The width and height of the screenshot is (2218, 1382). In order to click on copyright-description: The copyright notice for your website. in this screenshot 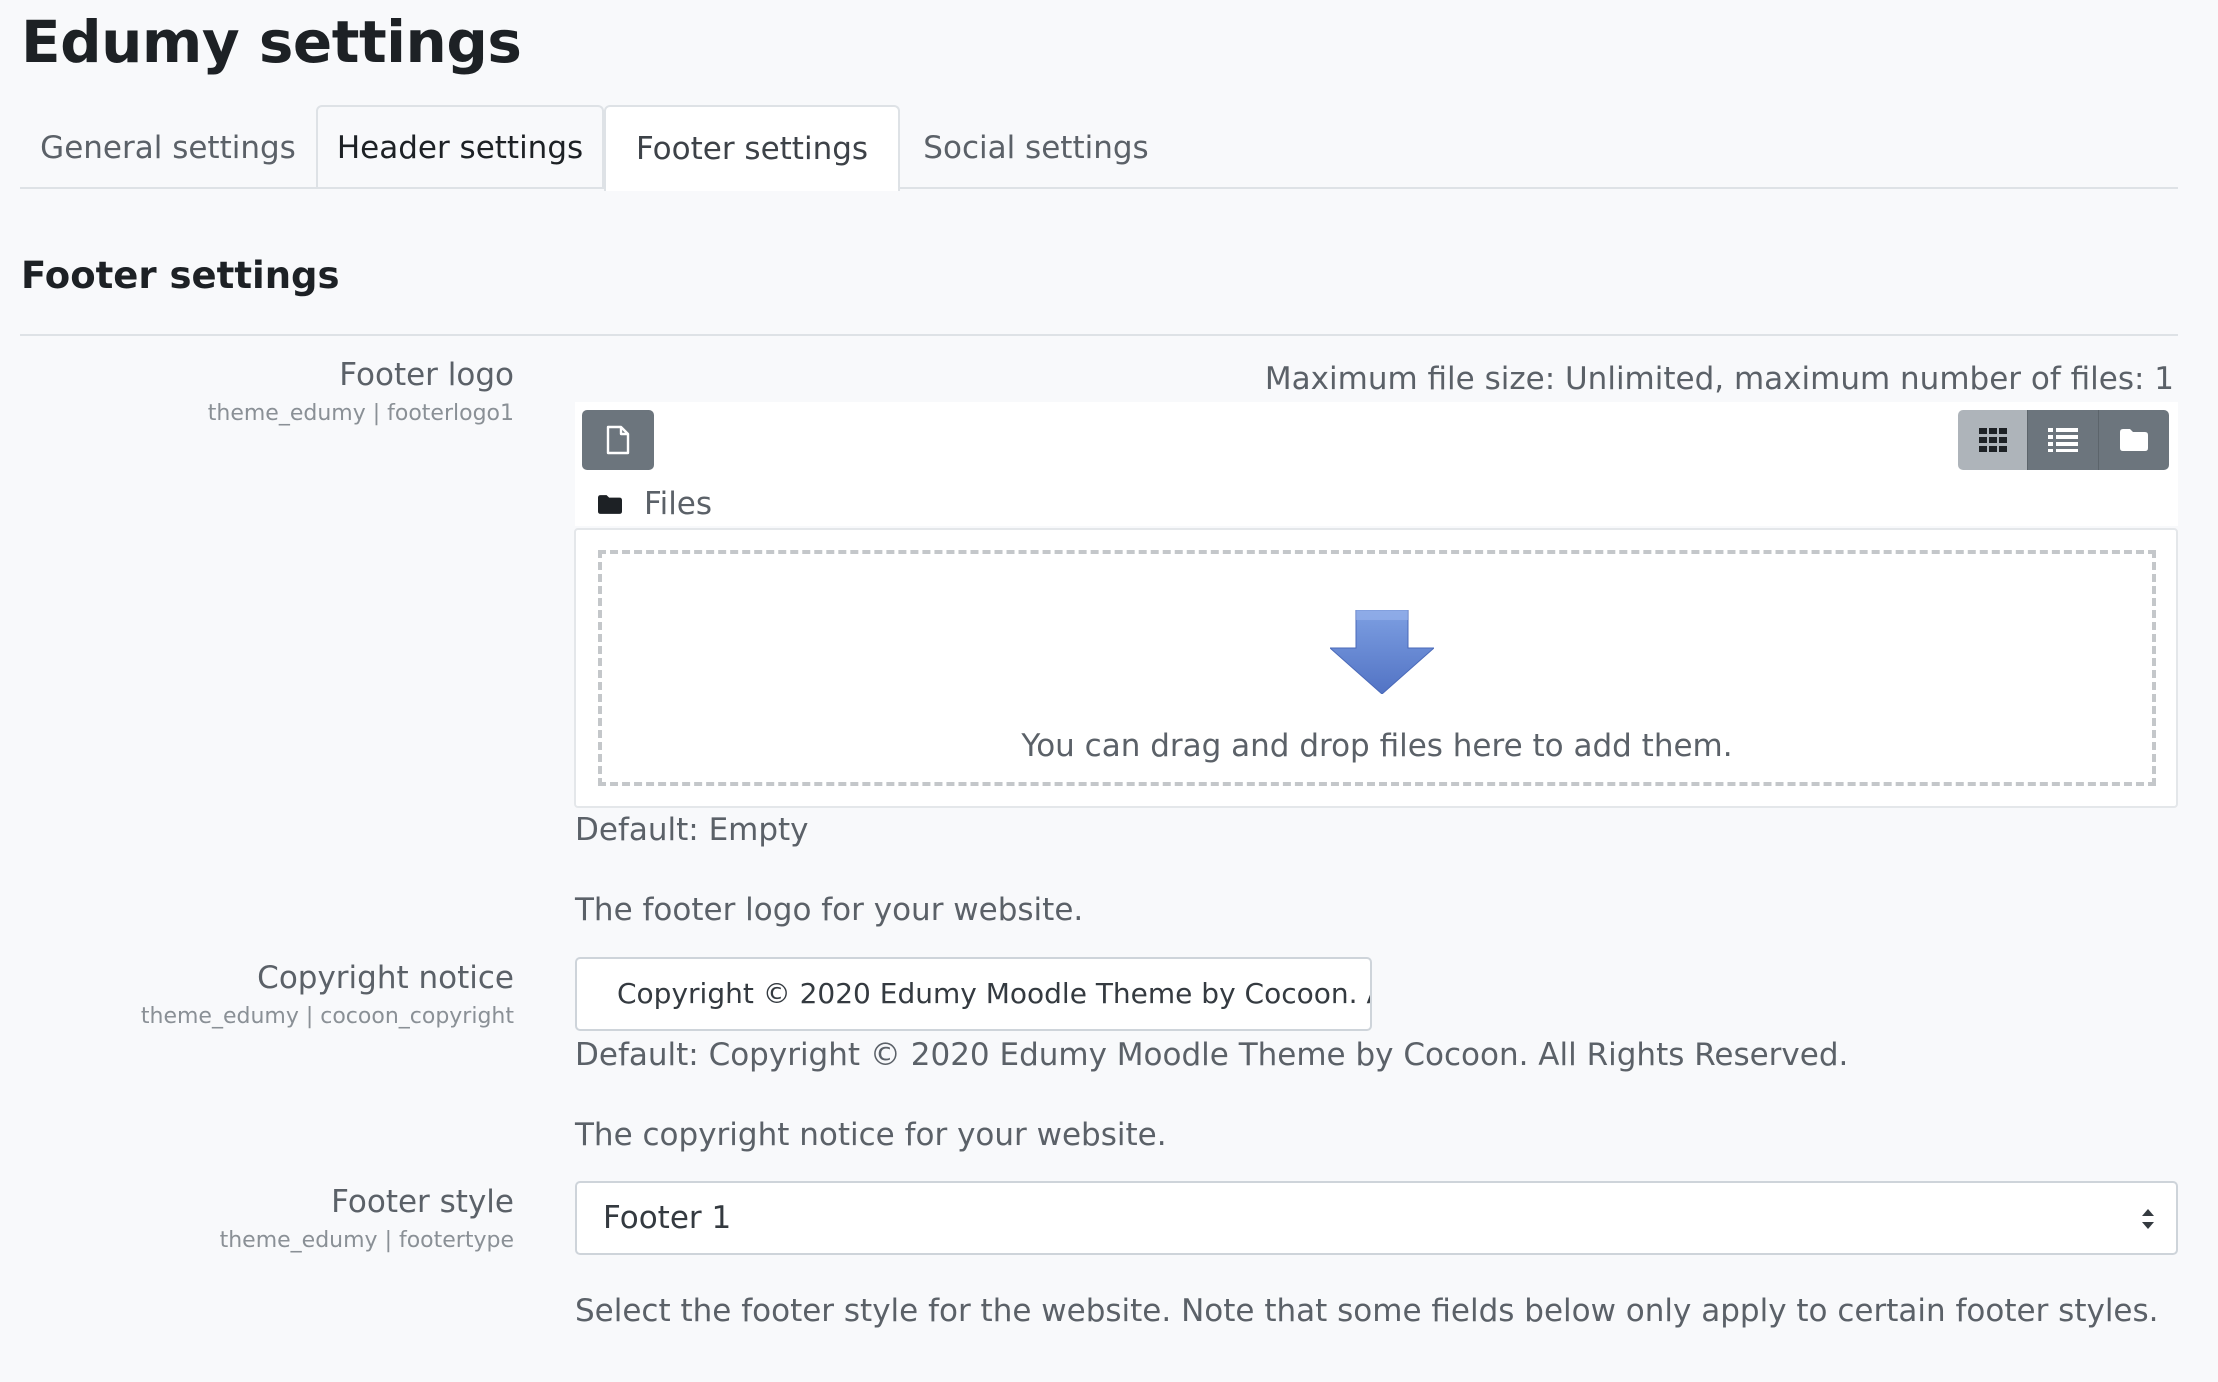, I will do `click(871, 1135)`.